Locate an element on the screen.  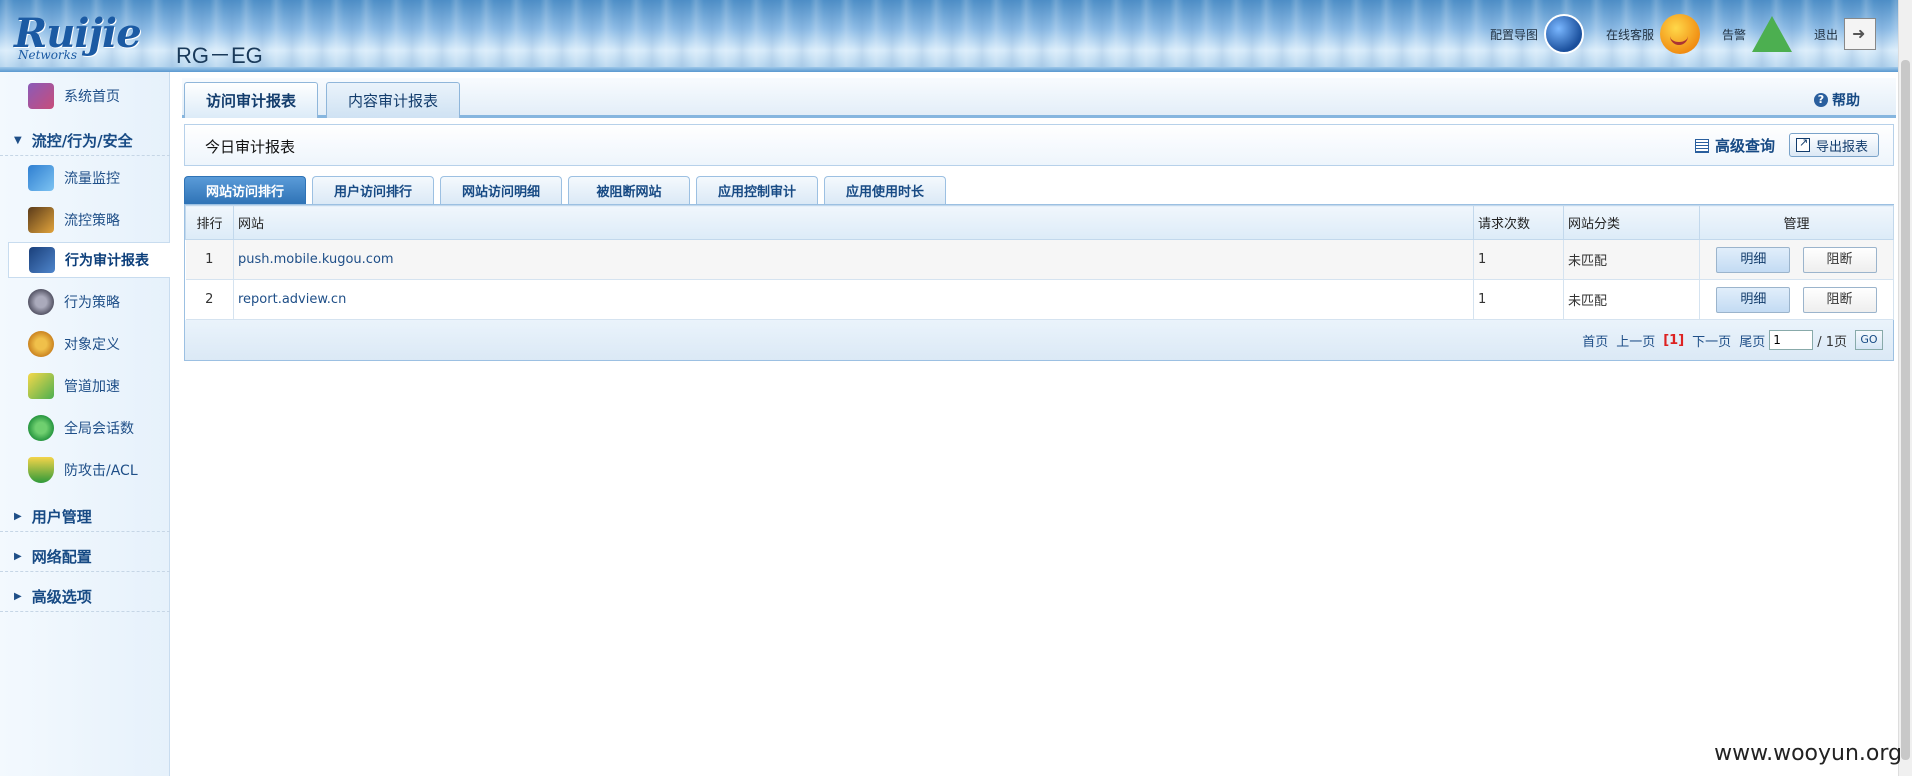
logout-label: 退出 is located at coordinates (1825, 34).